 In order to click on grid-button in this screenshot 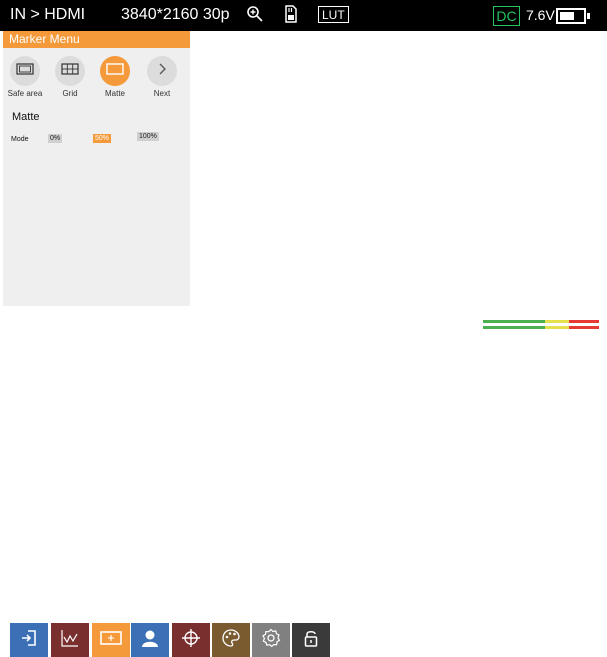, I will do `click(70, 71)`.